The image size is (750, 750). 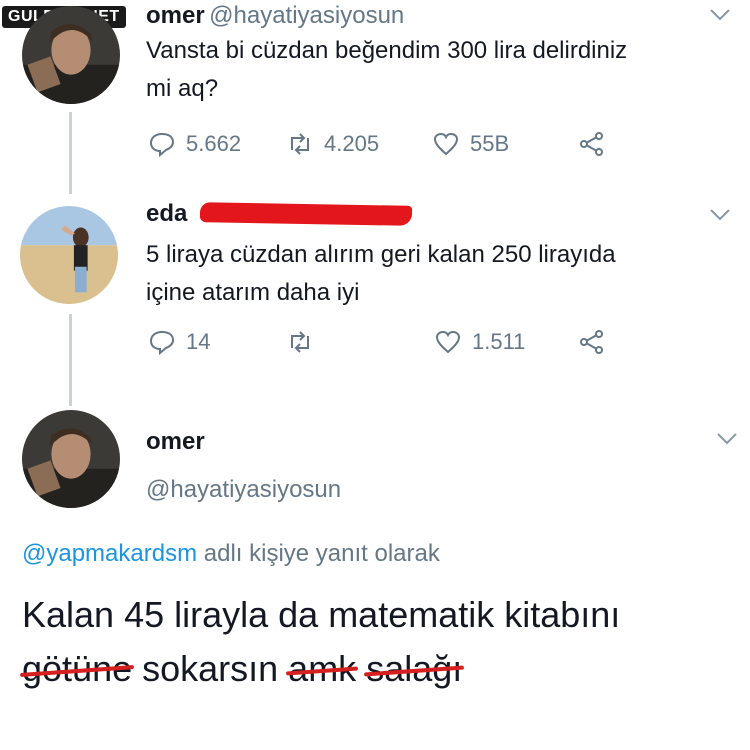 I want to click on like-count: 55B, so click(x=490, y=143).